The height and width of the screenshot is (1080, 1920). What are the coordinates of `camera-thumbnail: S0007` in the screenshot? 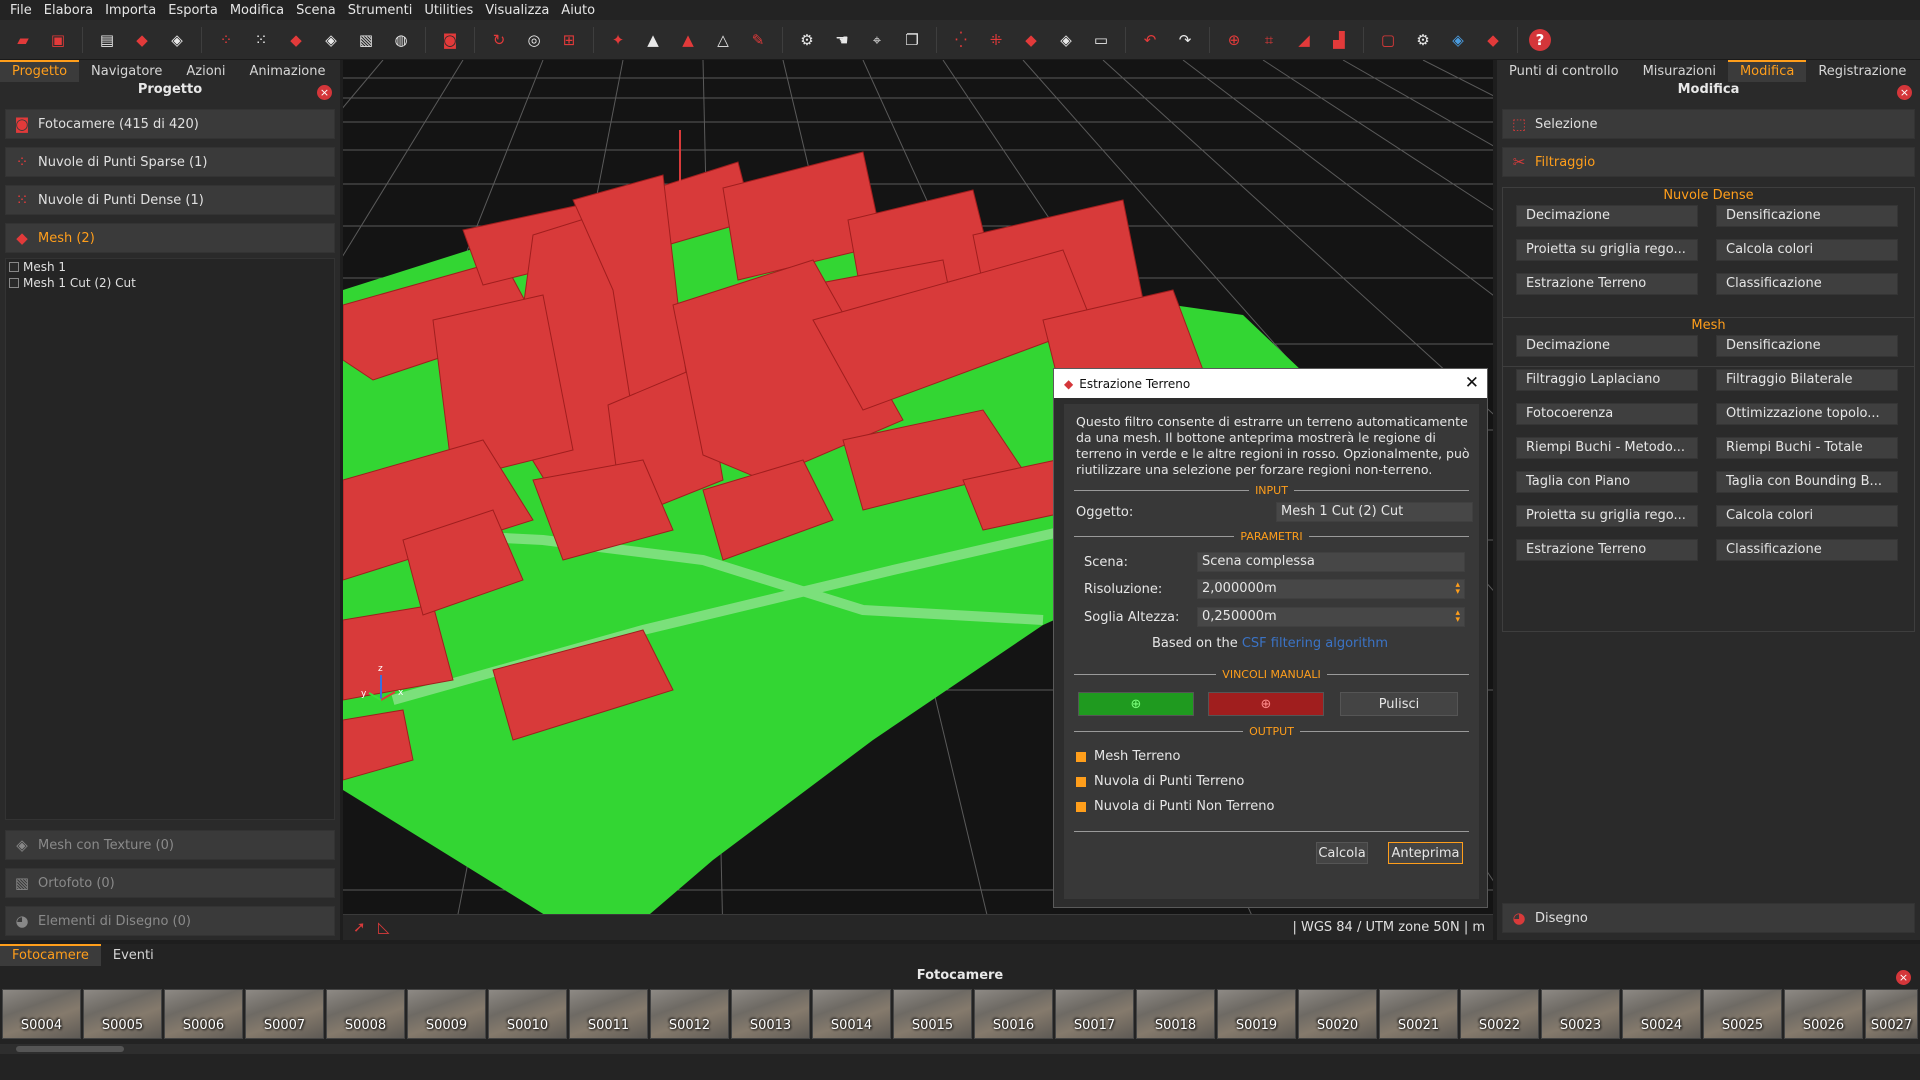 It's located at (284, 1014).